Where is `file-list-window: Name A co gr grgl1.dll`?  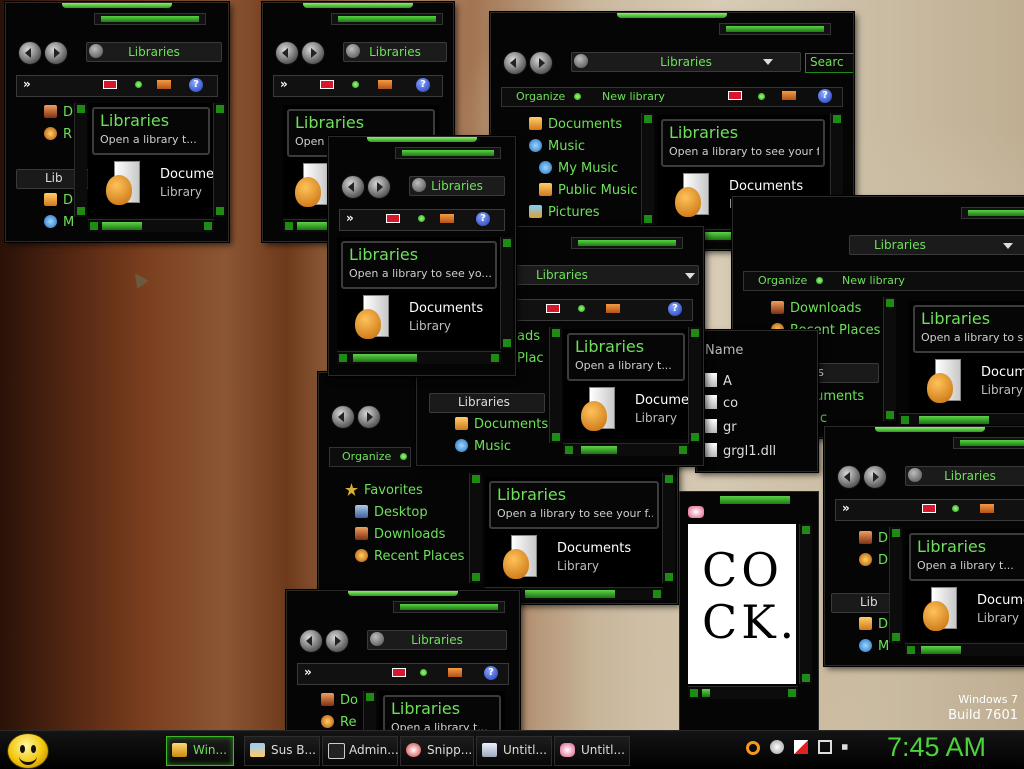
file-list-window: Name A co gr grgl1.dll is located at coordinates (757, 401).